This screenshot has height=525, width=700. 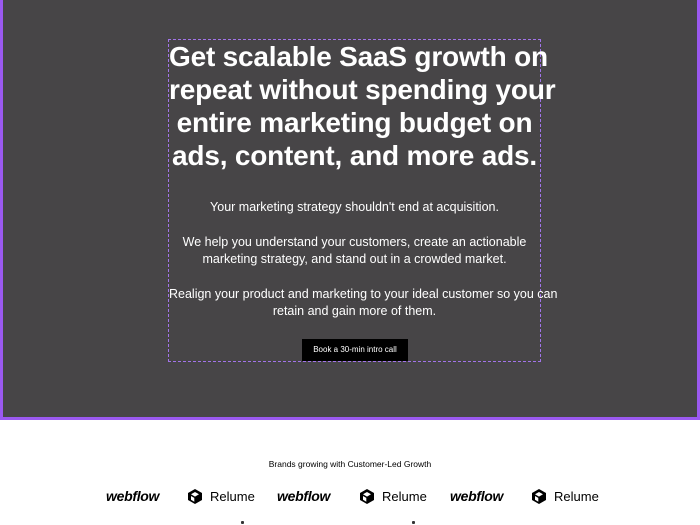 I want to click on hero-title-line: repeat without spending your, so click(x=362, y=89).